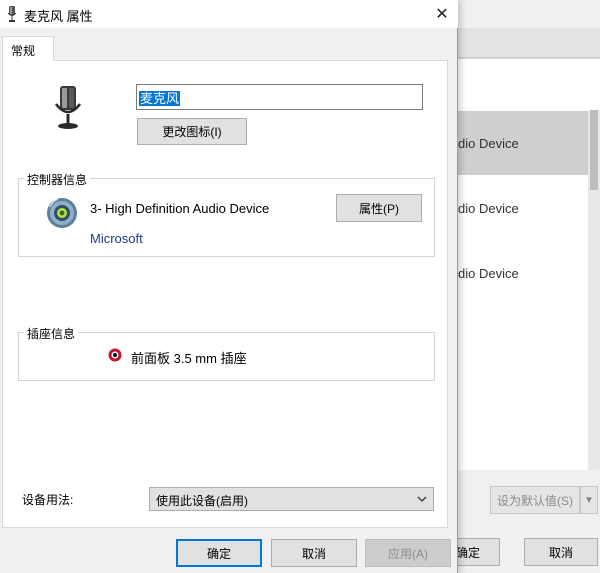 This screenshot has width=600, height=573. What do you see at coordinates (51, 333) in the screenshot?
I see `jack-info-label: 插座信息` at bounding box center [51, 333].